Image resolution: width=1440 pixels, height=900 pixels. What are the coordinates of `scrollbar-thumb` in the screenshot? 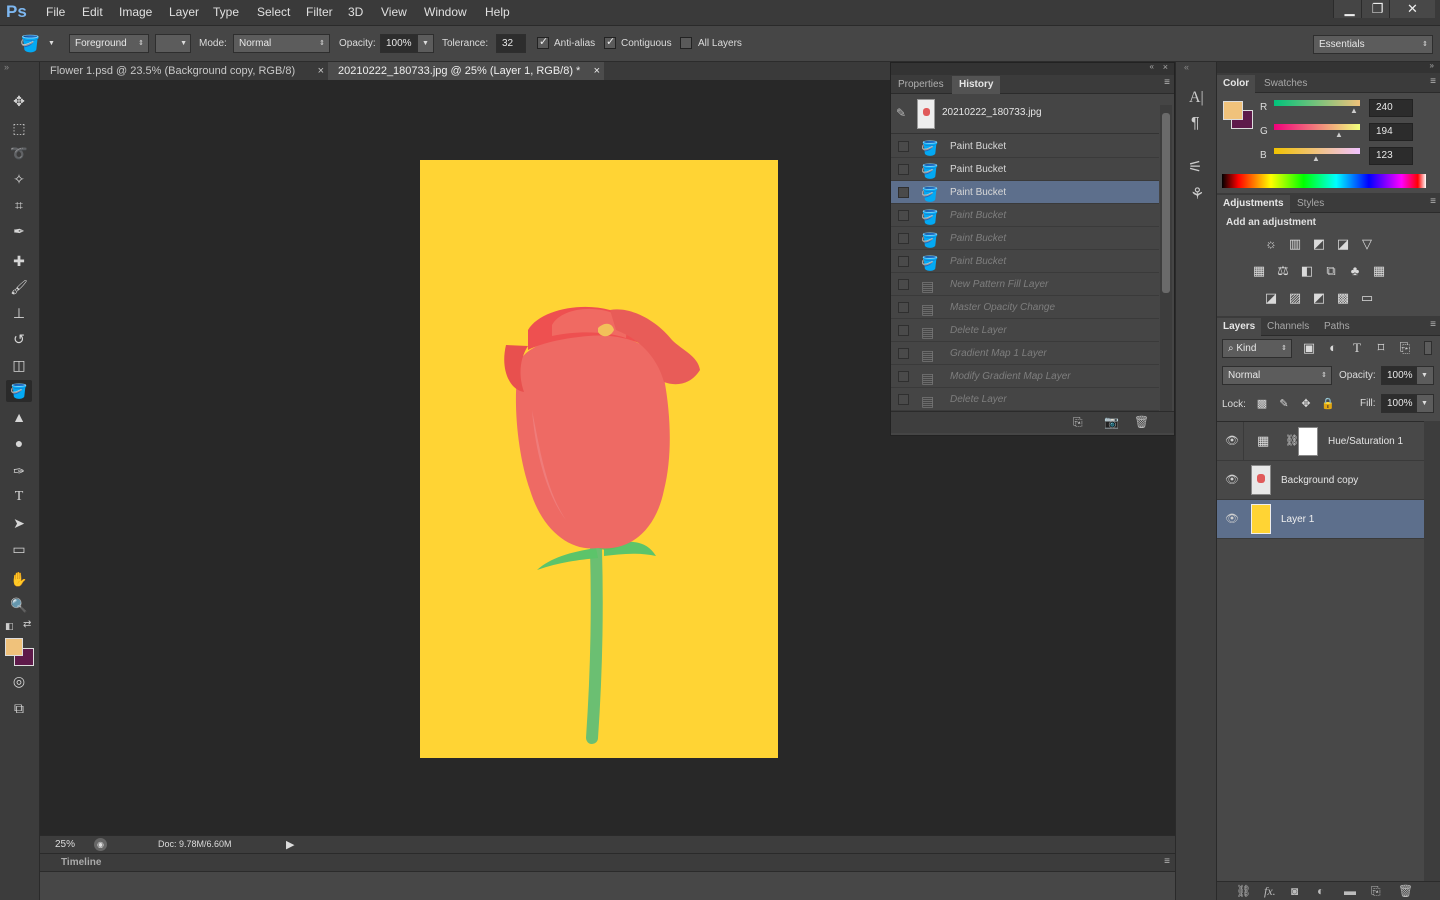 It's located at (1166, 203).